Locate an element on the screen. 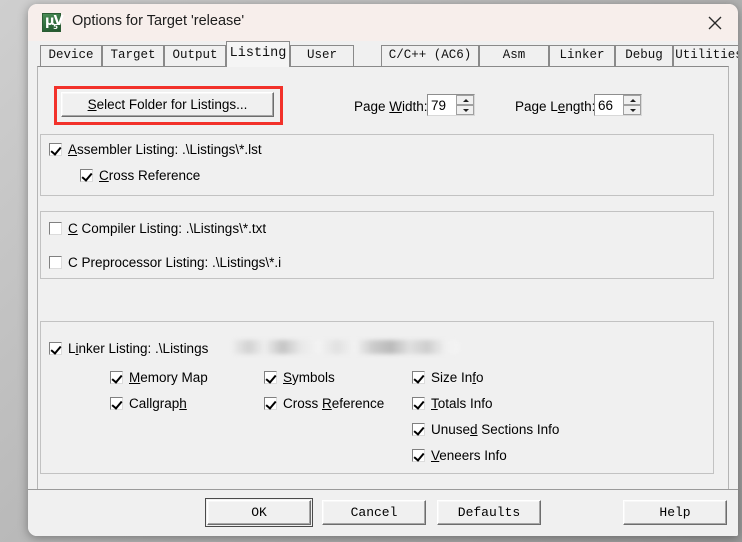 The width and height of the screenshot is (742, 542). select-folder-accel: S is located at coordinates (92, 104).